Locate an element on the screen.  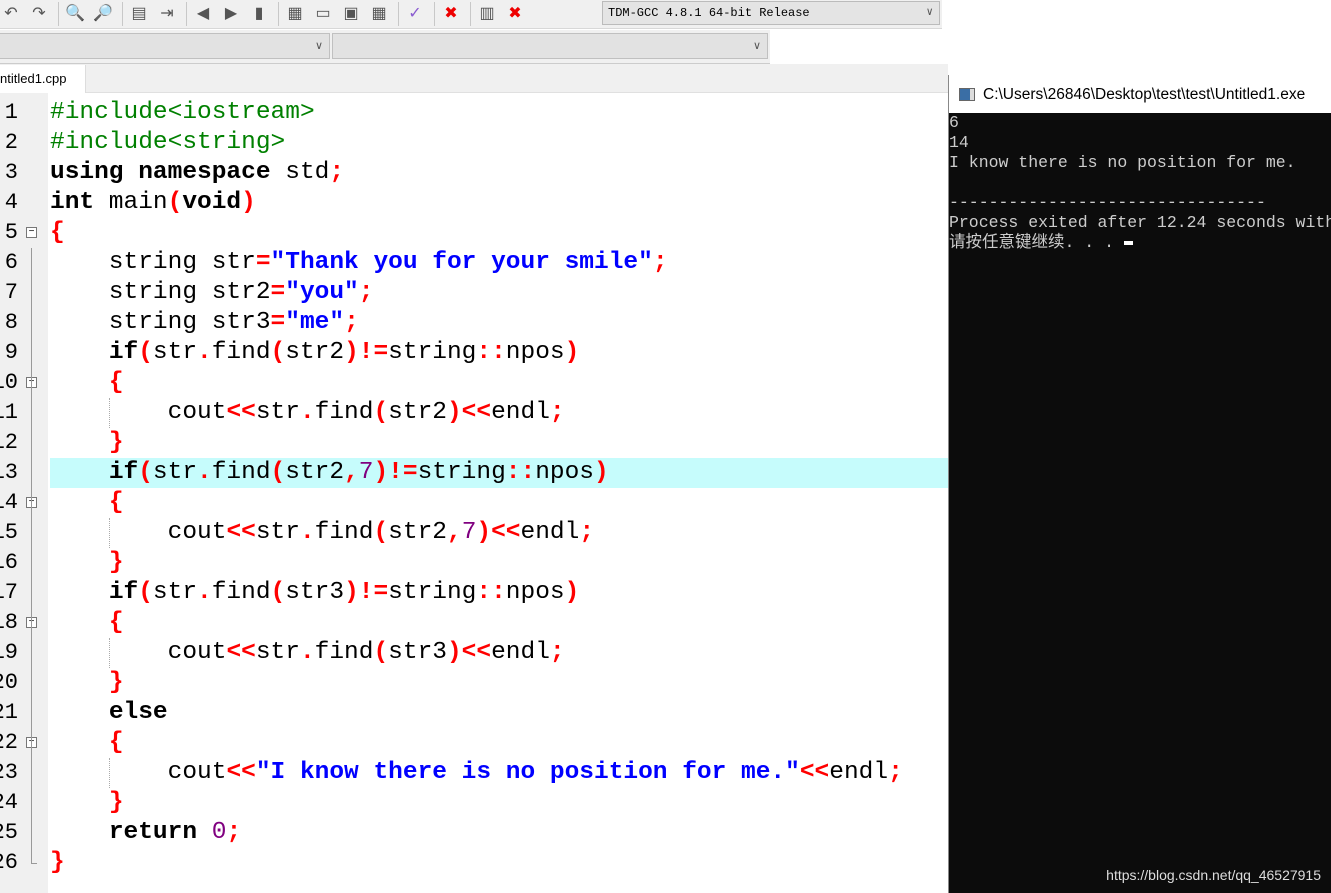
code-line: 25 return 0; is located at coordinates (474, 833).